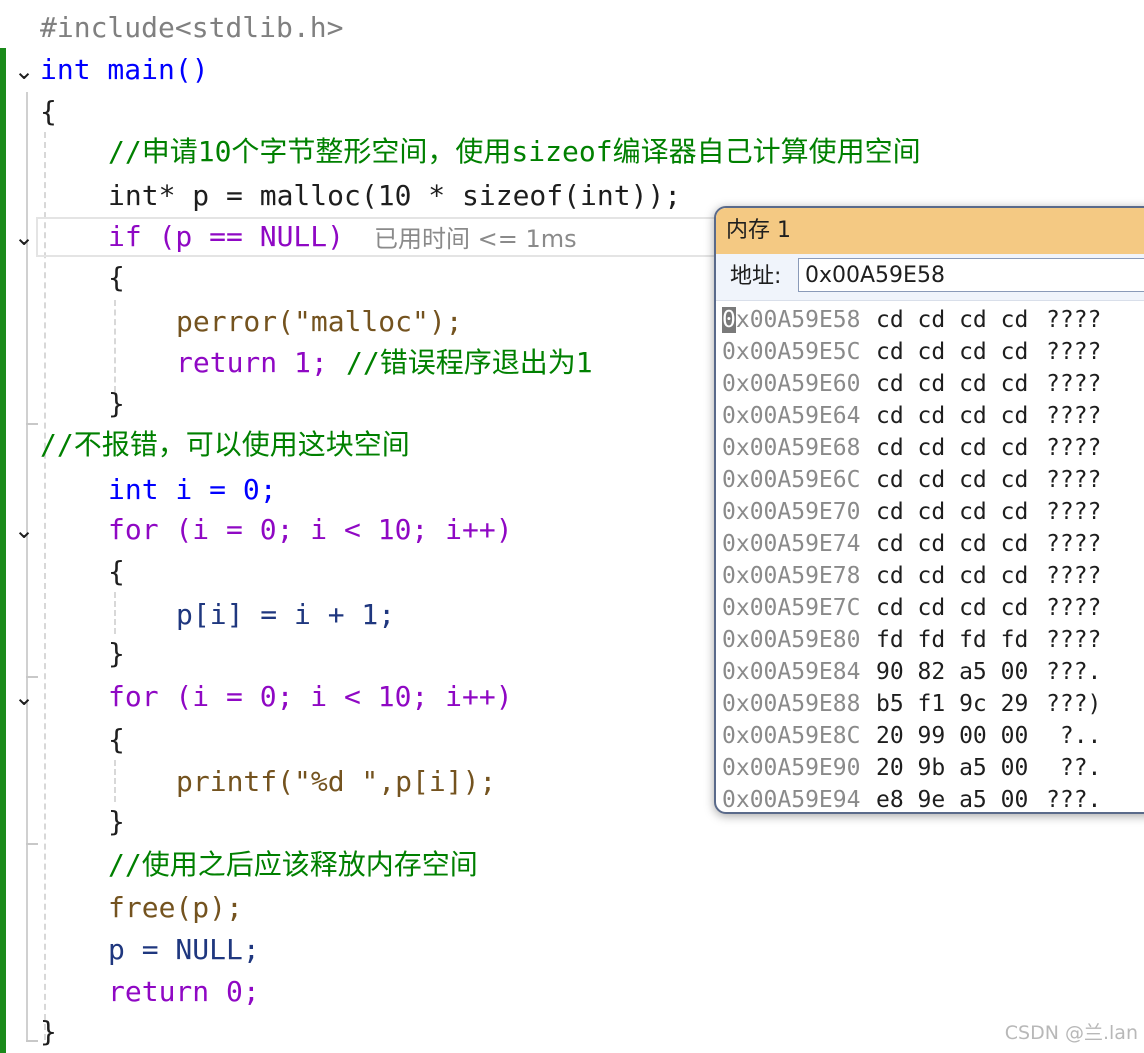 The image size is (1144, 1053). Describe the element at coordinates (791, 320) in the screenshot. I see `memory-row-address: 0x00A59E58` at that location.